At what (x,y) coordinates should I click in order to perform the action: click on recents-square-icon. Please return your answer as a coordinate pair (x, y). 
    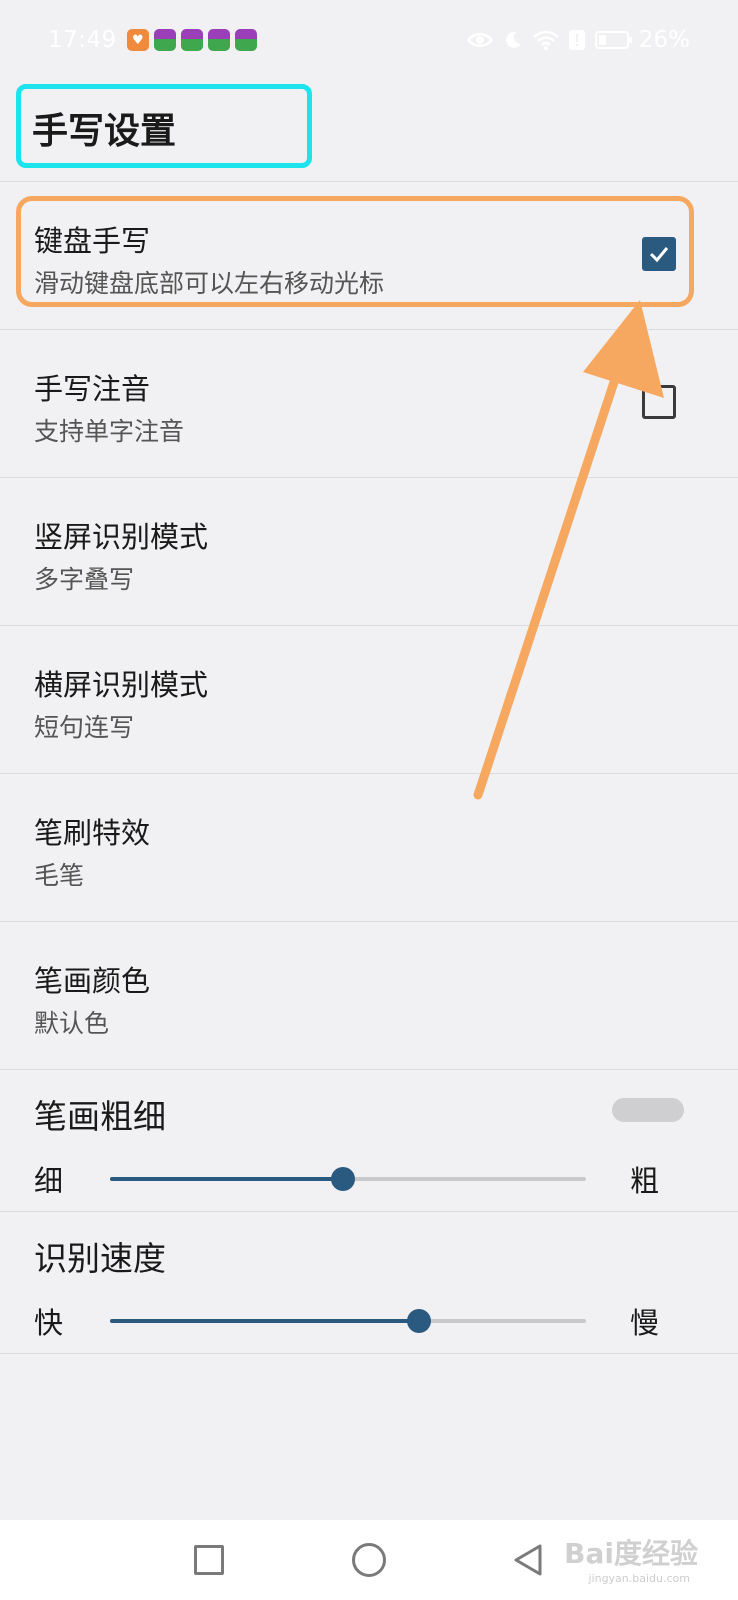
    Looking at the image, I should click on (209, 1560).